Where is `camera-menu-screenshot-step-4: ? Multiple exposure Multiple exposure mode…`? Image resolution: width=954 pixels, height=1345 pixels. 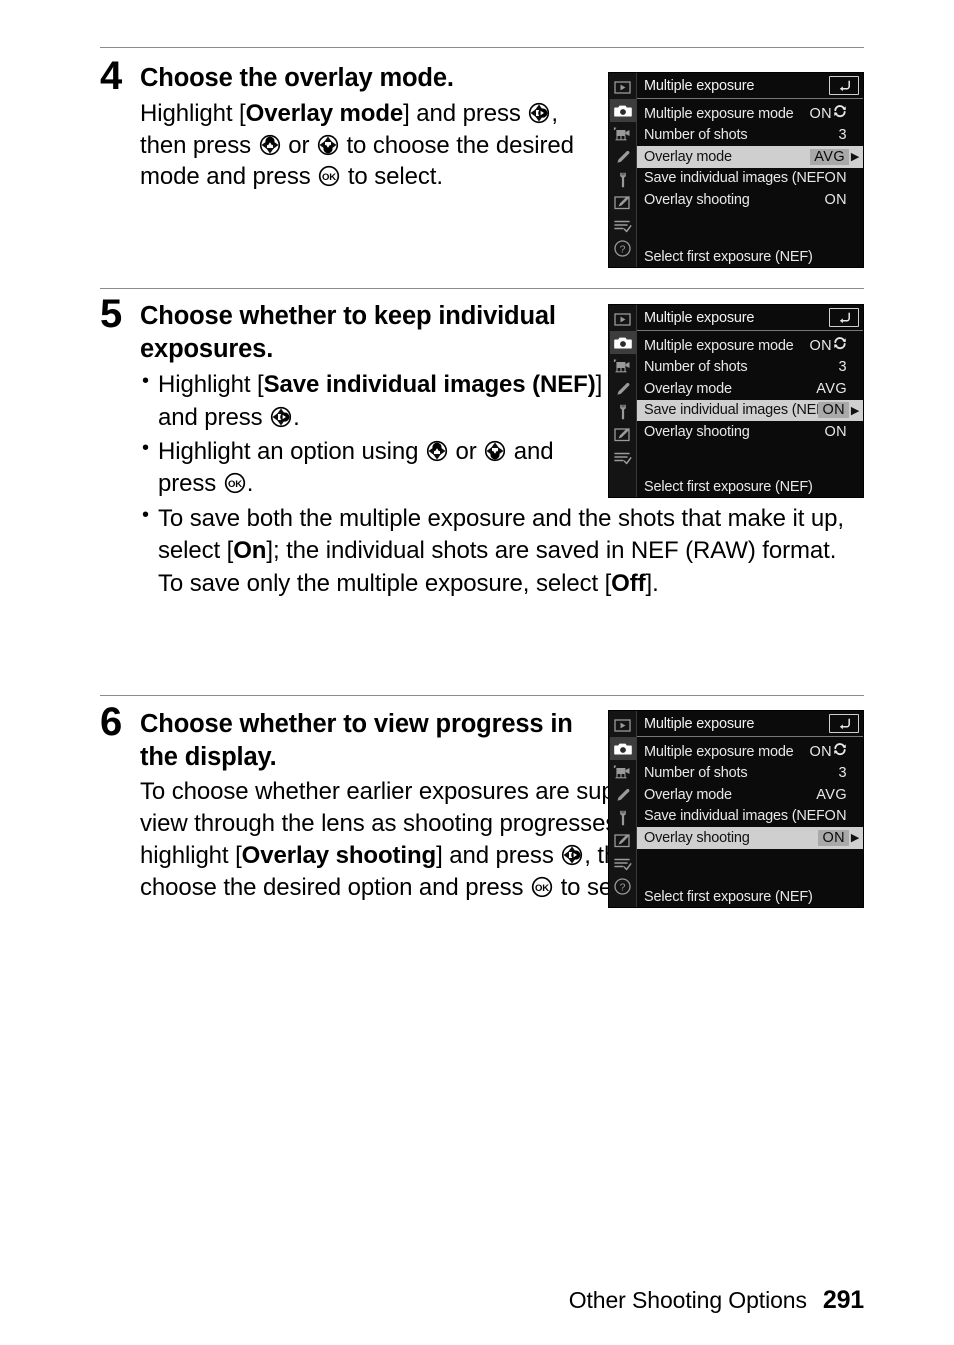 camera-menu-screenshot-step-4: ? Multiple exposure Multiple exposure mode… is located at coordinates (736, 170).